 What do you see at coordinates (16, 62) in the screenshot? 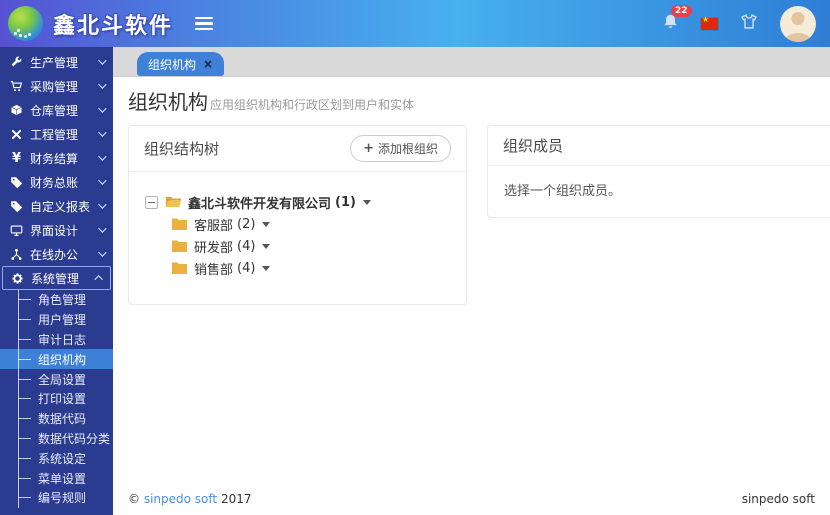
I see `wrench-icon` at bounding box center [16, 62].